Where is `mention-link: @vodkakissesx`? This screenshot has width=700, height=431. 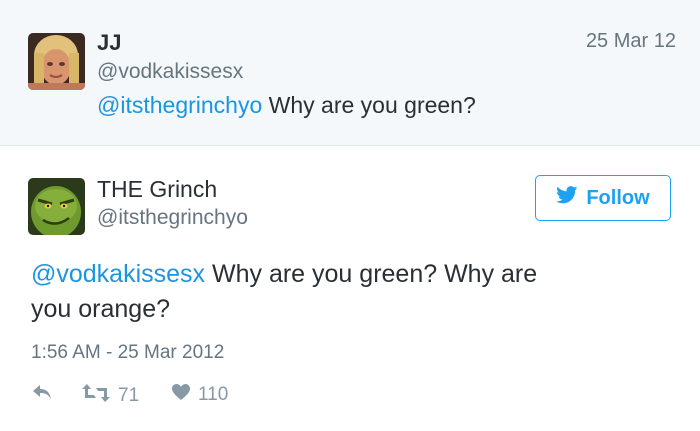
mention-link: @vodkakissesx is located at coordinates (118, 274).